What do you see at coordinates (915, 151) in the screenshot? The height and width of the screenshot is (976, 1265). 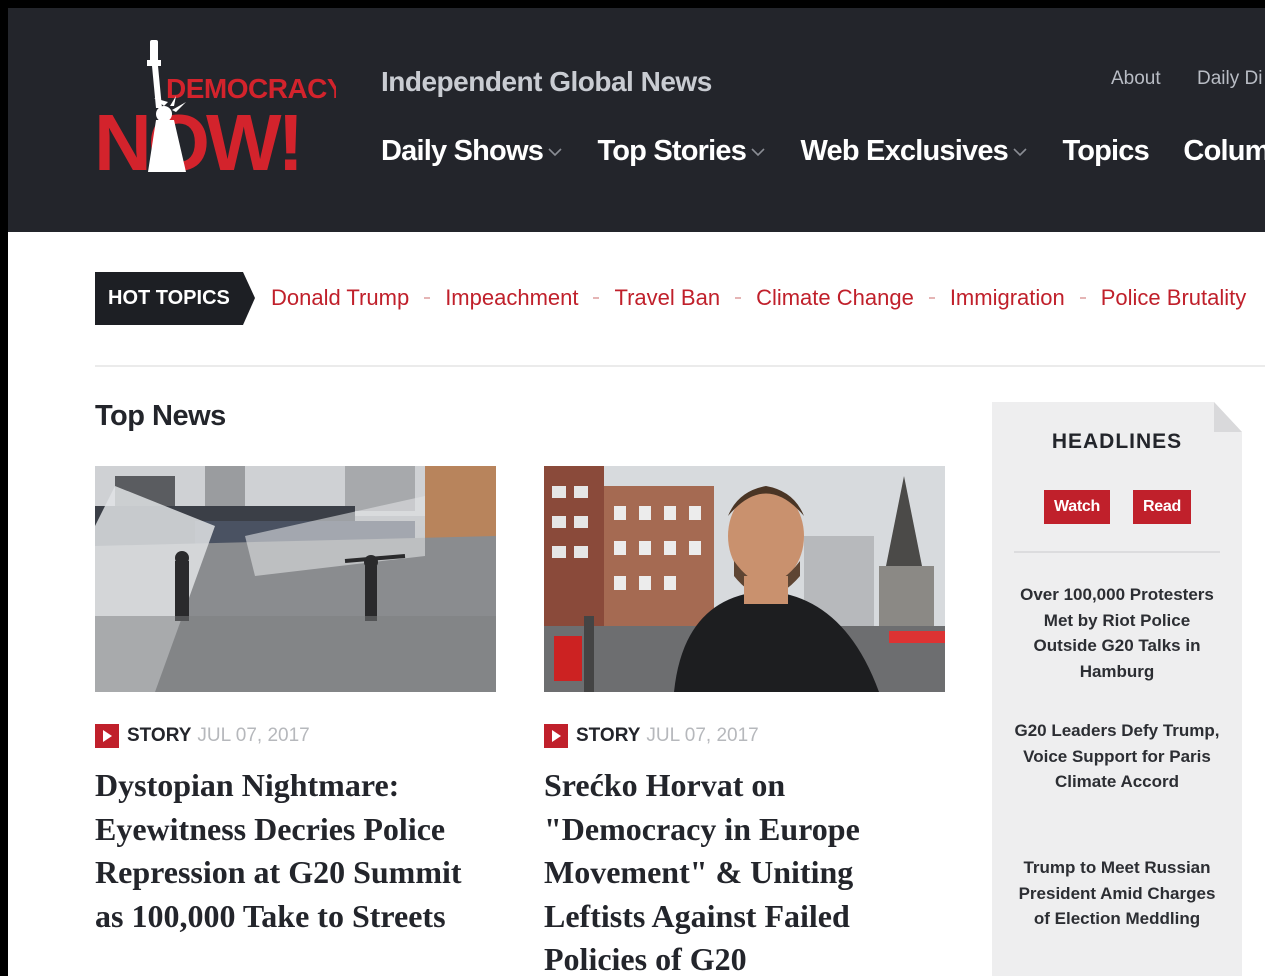 I see `nav-web-exclusives: Web Exclusives` at bounding box center [915, 151].